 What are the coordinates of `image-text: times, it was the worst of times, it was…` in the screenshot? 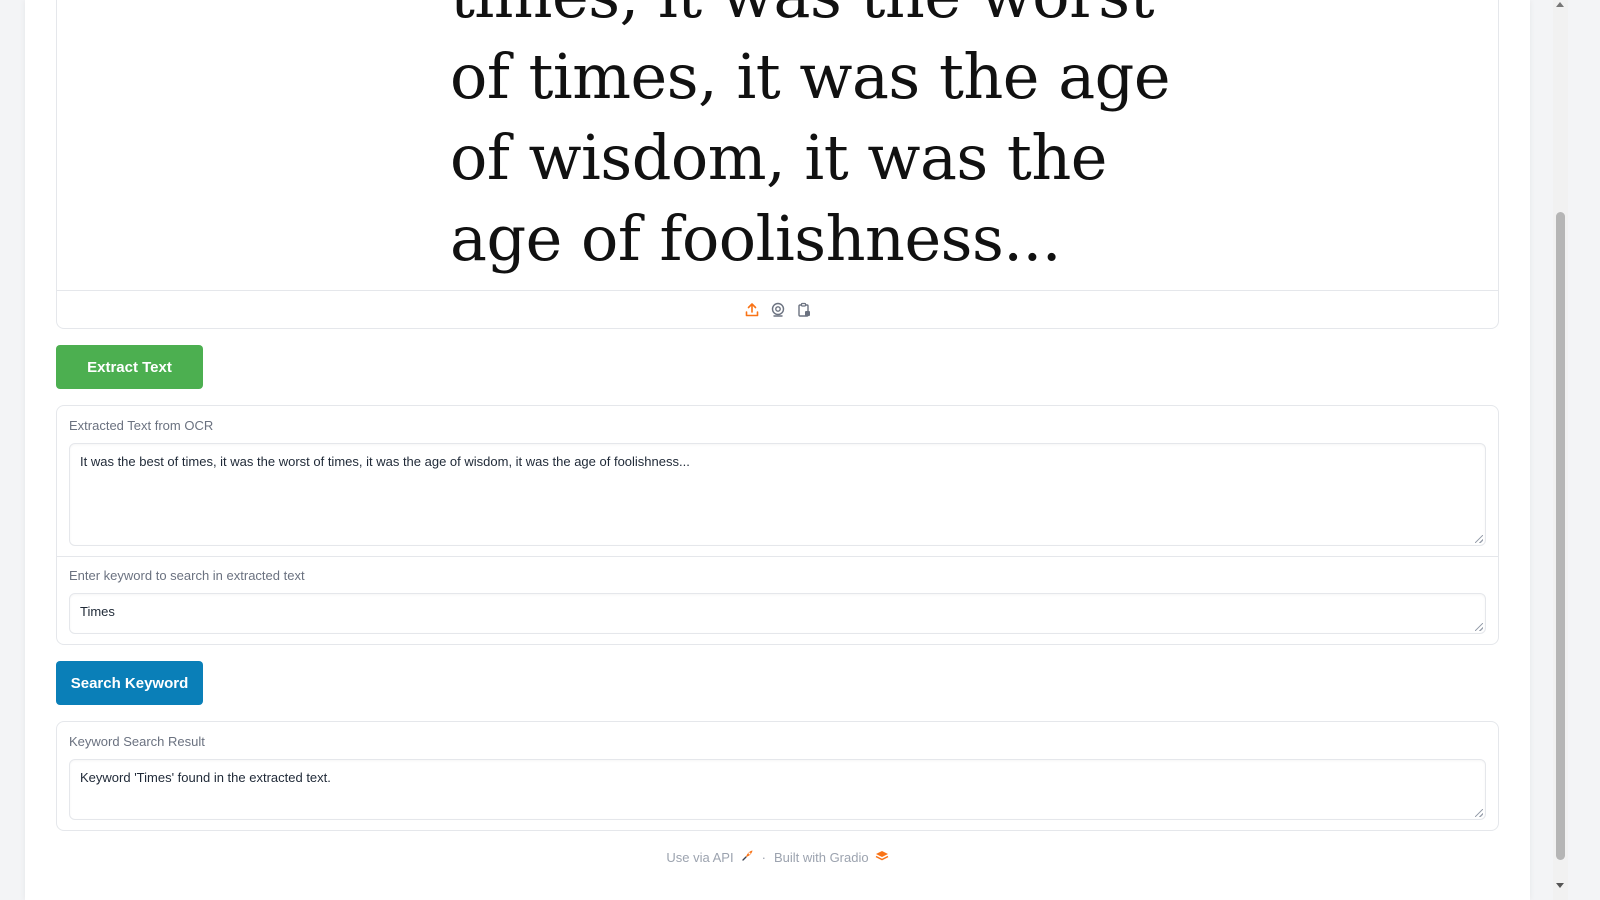 It's located at (810, 139).